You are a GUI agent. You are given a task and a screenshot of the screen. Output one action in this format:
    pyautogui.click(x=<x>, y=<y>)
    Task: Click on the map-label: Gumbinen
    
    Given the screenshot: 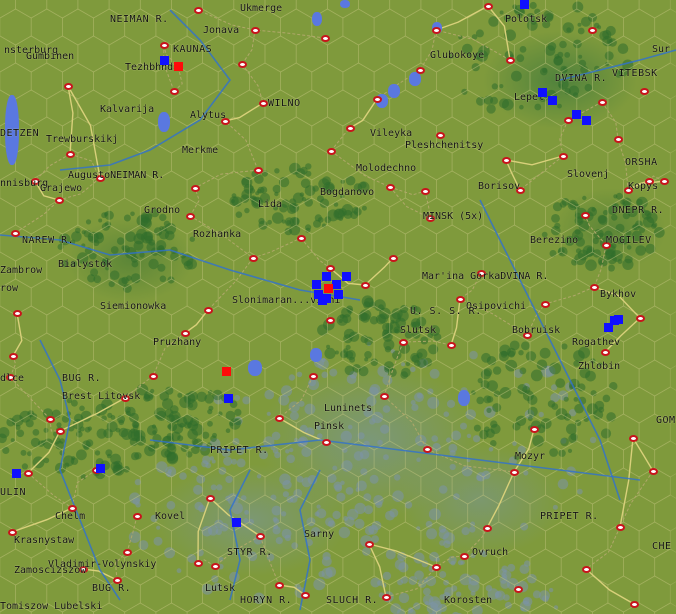 What is the action you would take?
    pyautogui.click(x=50, y=56)
    